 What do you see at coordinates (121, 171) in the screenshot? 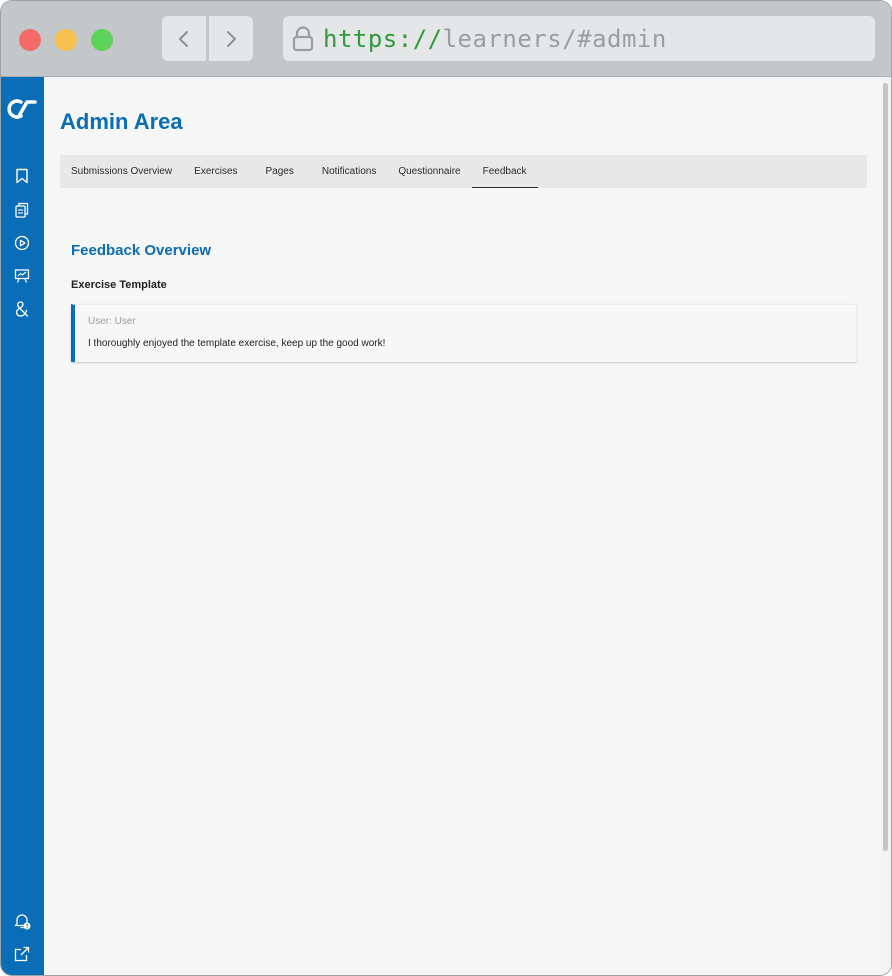
I see `tab-submissions-overview: Submissions Overview` at bounding box center [121, 171].